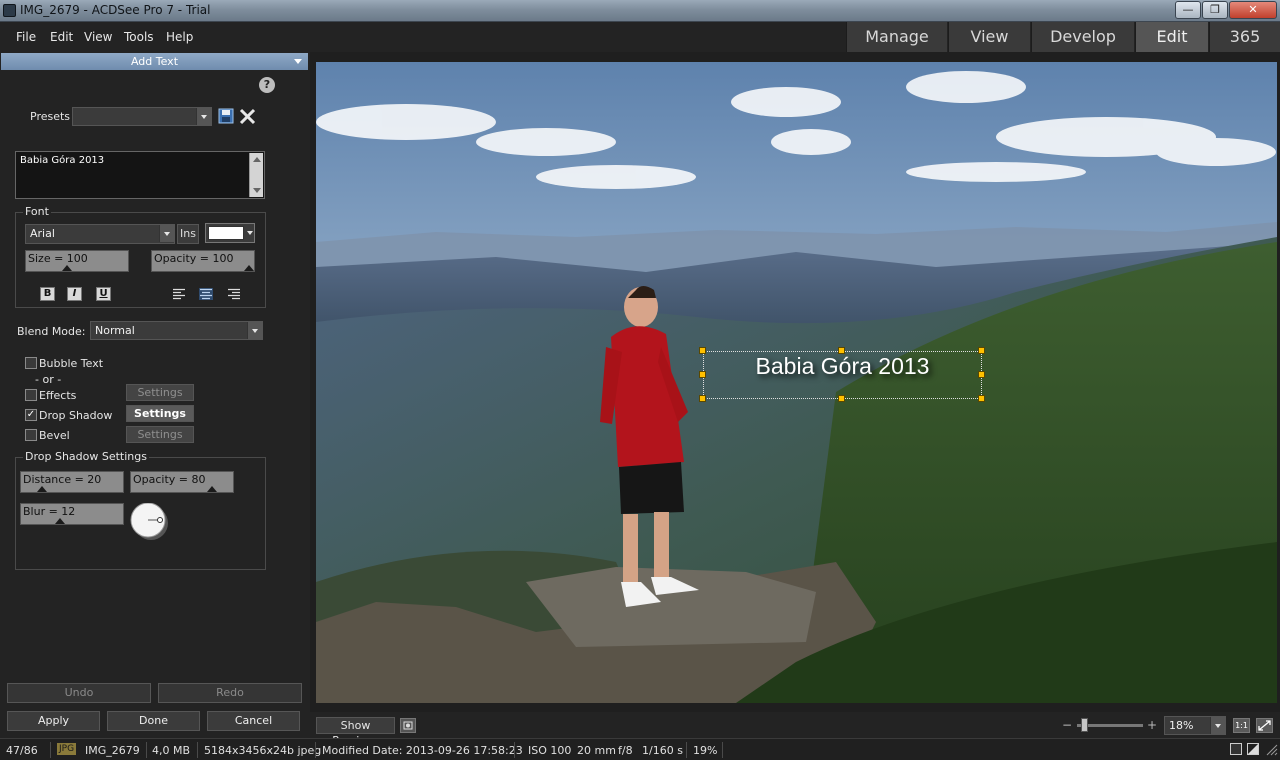 This screenshot has width=1280, height=760. I want to click on show-previous-button: Show Previous, so click(355, 732).